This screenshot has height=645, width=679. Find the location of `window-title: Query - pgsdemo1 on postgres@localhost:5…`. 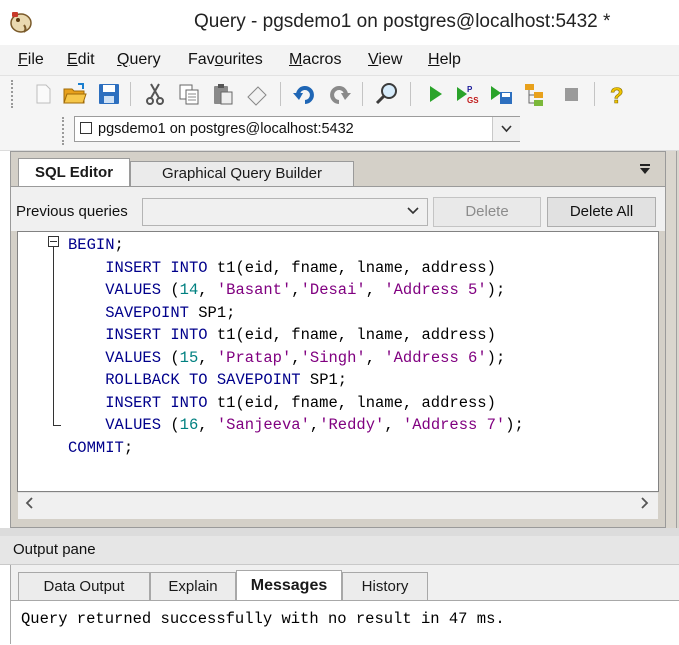

window-title: Query - pgsdemo1 on postgres@localhost:5… is located at coordinates (402, 21).